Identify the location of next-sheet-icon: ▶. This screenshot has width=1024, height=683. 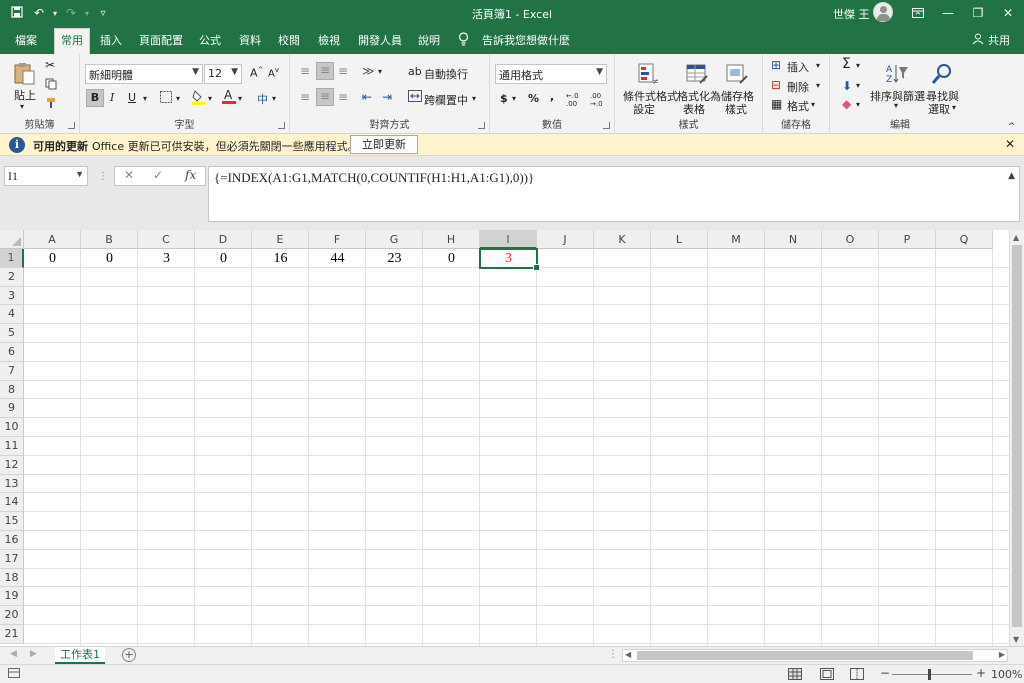
(33, 654).